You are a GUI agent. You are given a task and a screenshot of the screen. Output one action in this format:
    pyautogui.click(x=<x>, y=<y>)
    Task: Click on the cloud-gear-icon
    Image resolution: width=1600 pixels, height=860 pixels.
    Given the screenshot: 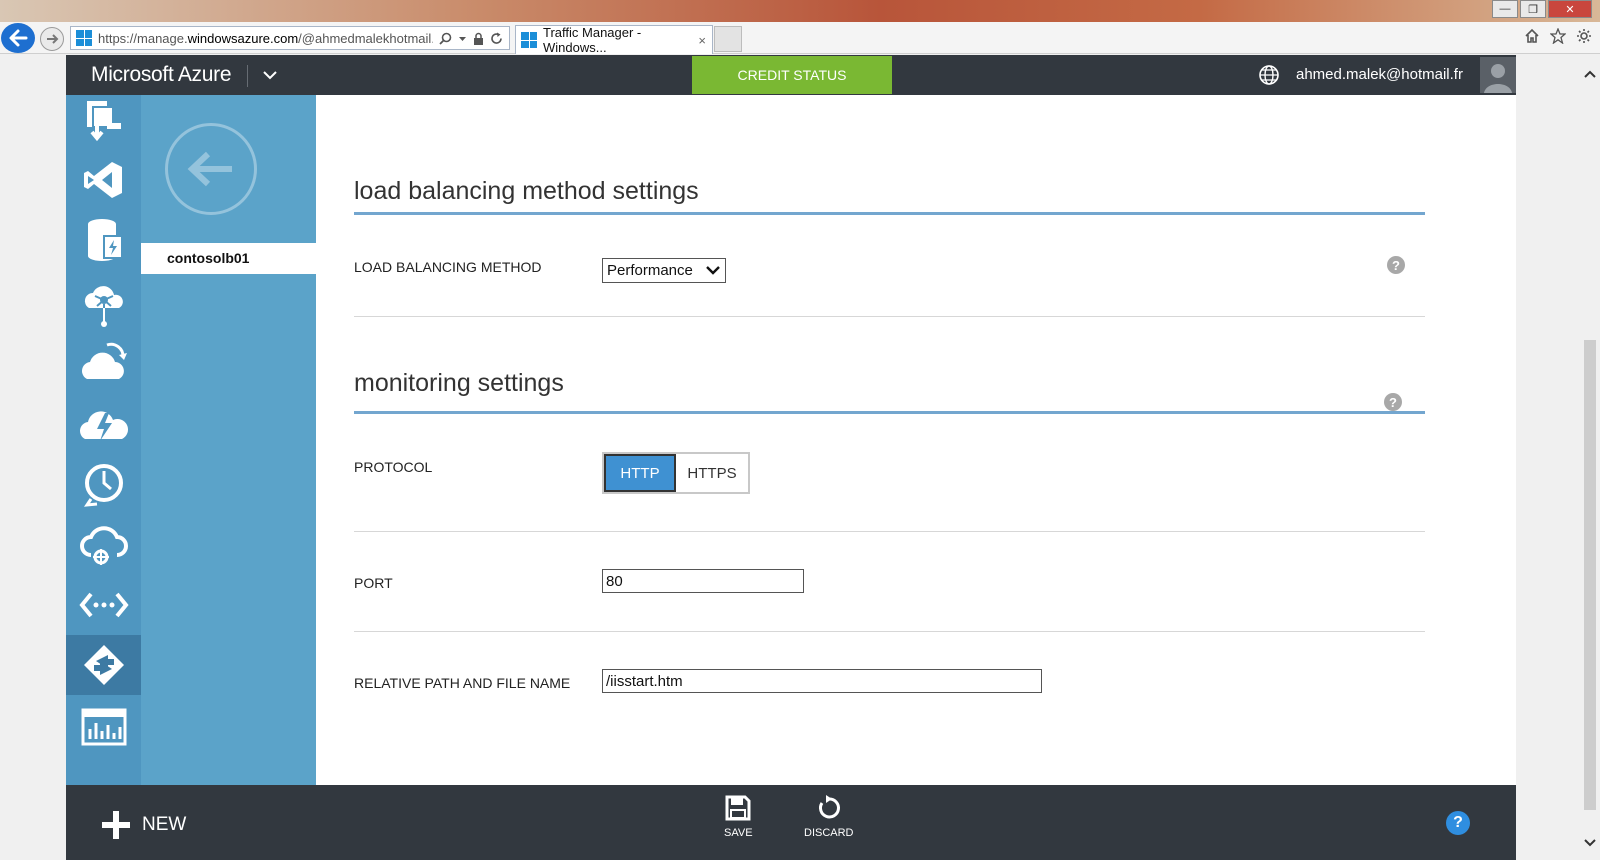 What is the action you would take?
    pyautogui.click(x=103, y=545)
    